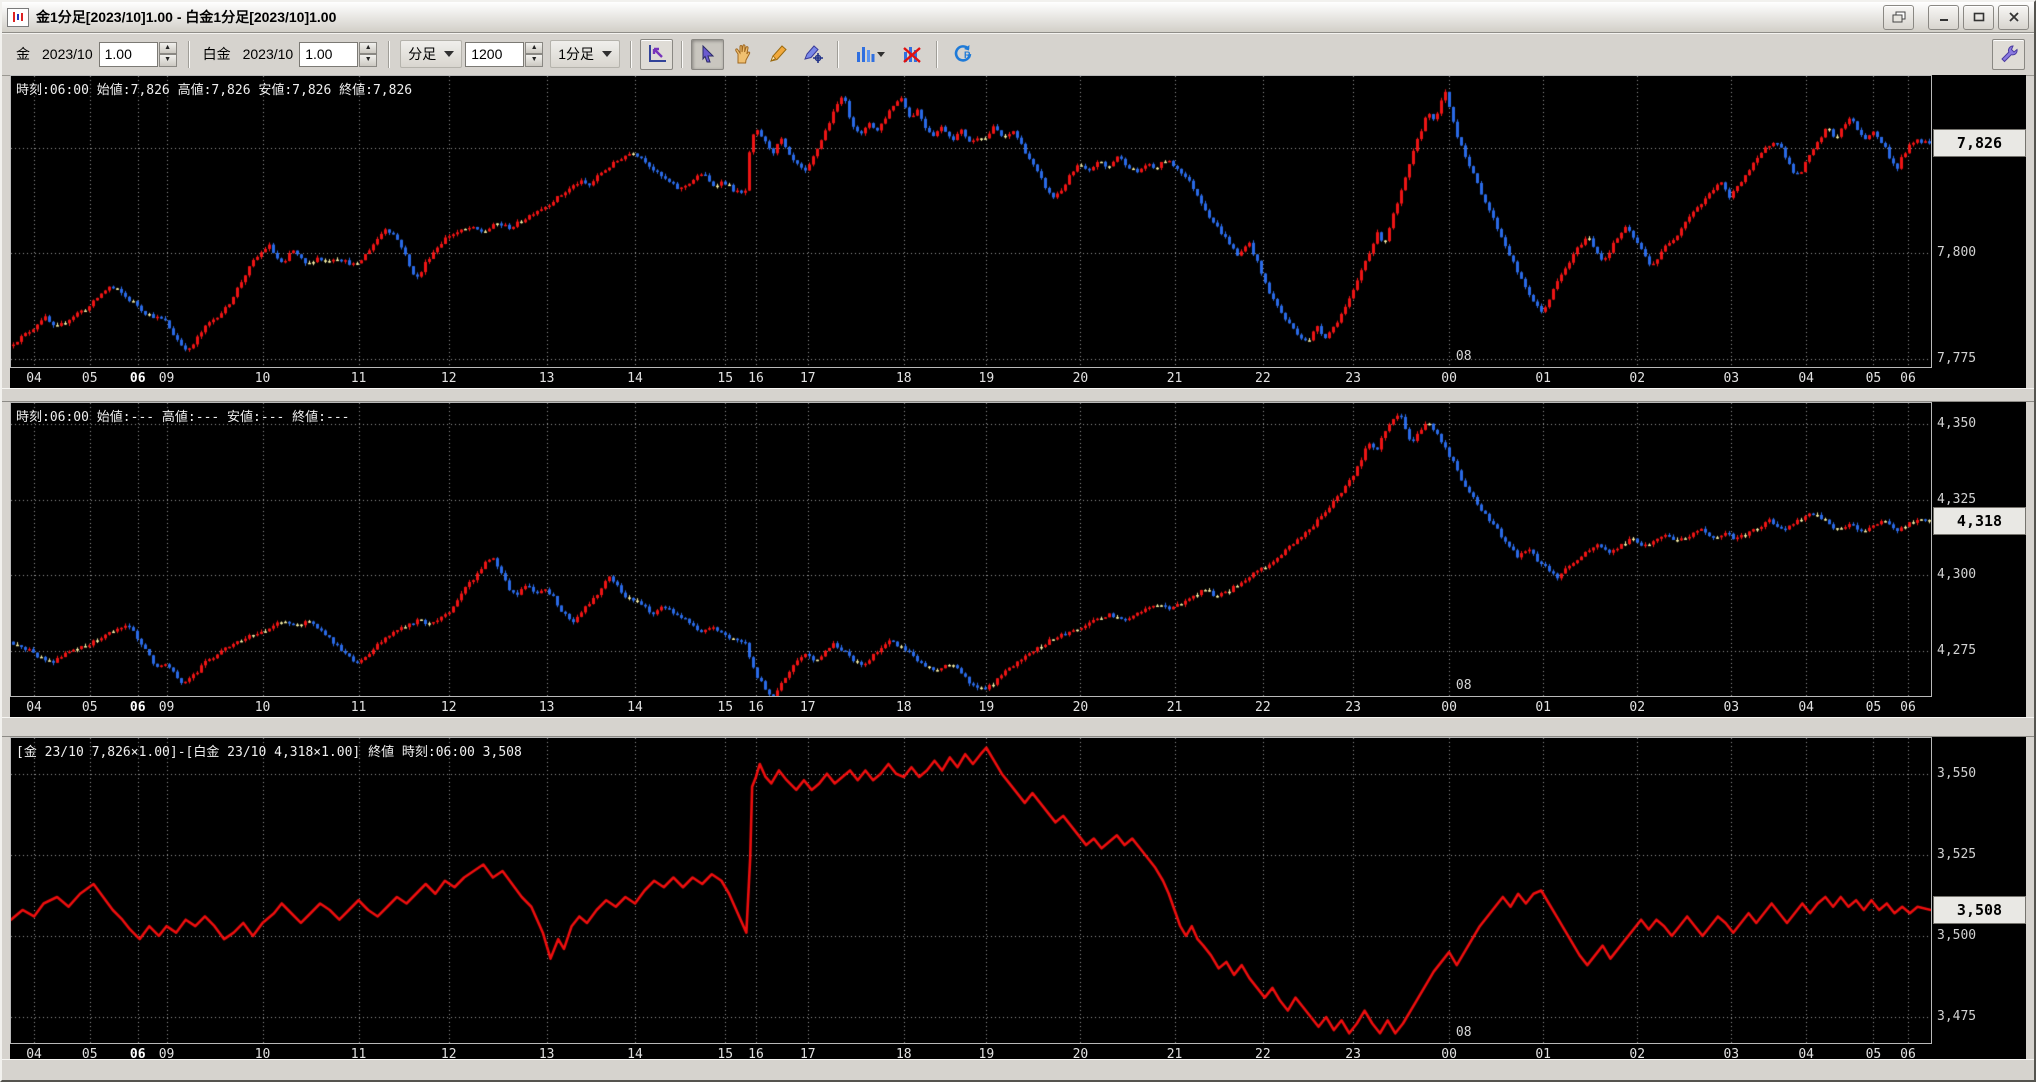 This screenshot has width=2036, height=1082. Describe the element at coordinates (18, 17) in the screenshot. I see `app-candlestick-icon` at that location.